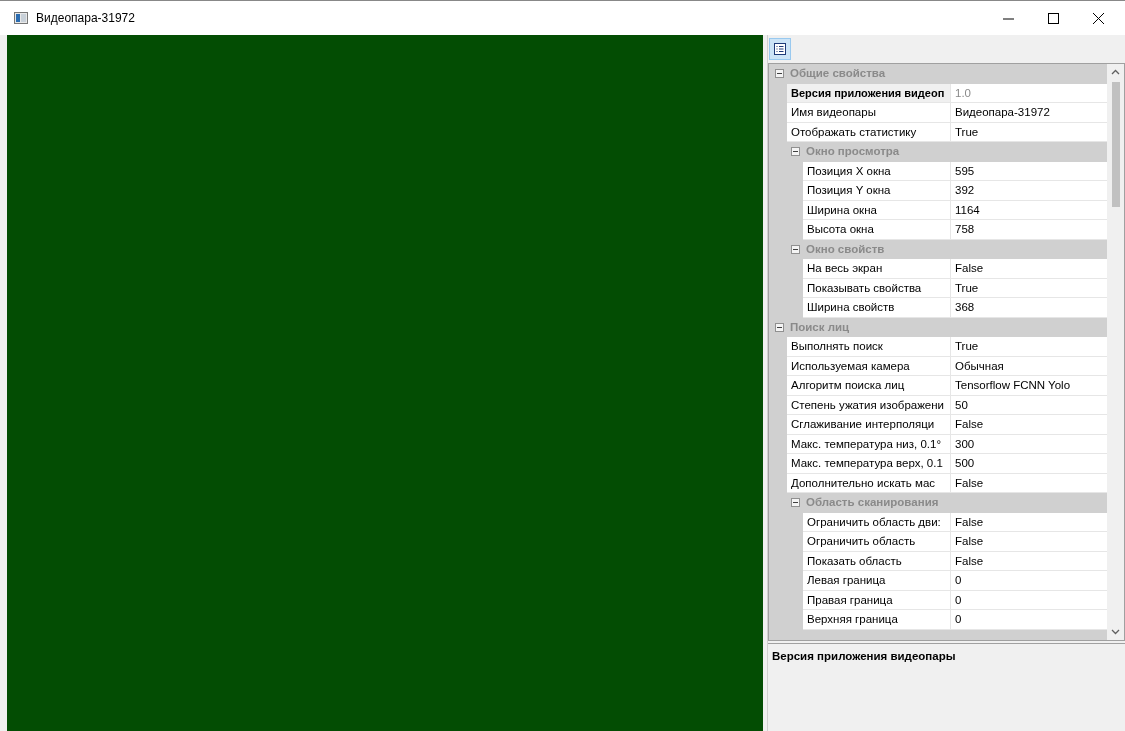 The height and width of the screenshot is (731, 1125). What do you see at coordinates (1029, 464) in the screenshot?
I see `property-value: 500` at bounding box center [1029, 464].